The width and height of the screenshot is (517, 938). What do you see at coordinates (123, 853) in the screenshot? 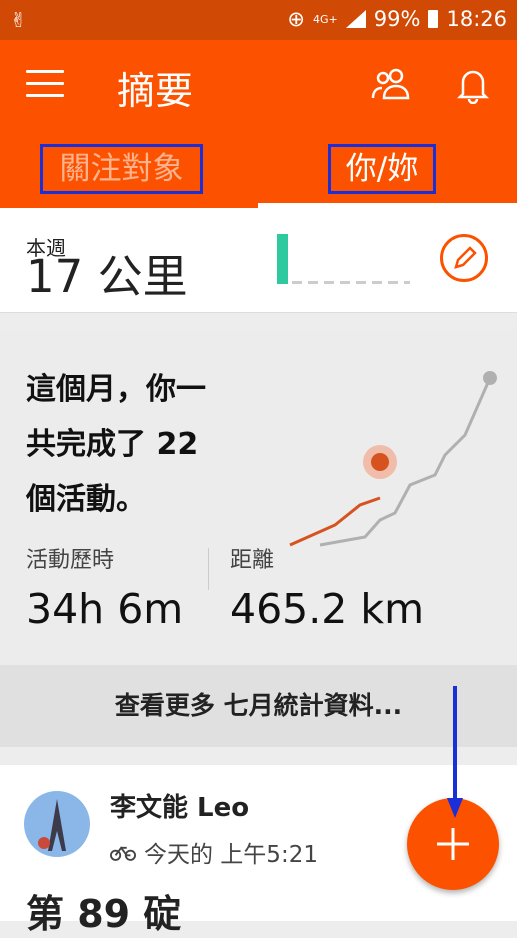
I see `bike-icon` at bounding box center [123, 853].